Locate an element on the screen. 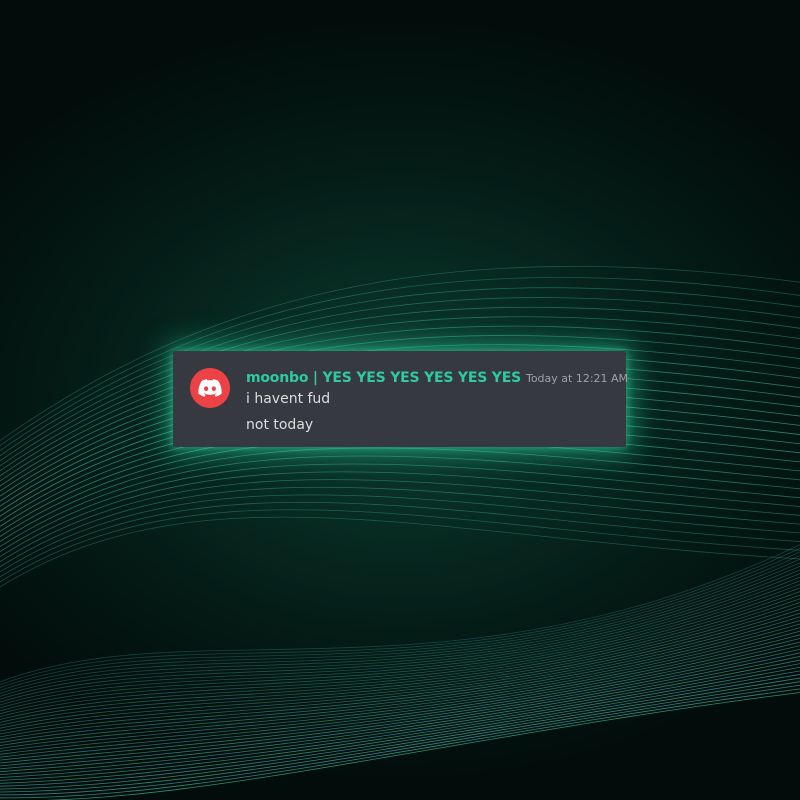  avatar is located at coordinates (210, 388).